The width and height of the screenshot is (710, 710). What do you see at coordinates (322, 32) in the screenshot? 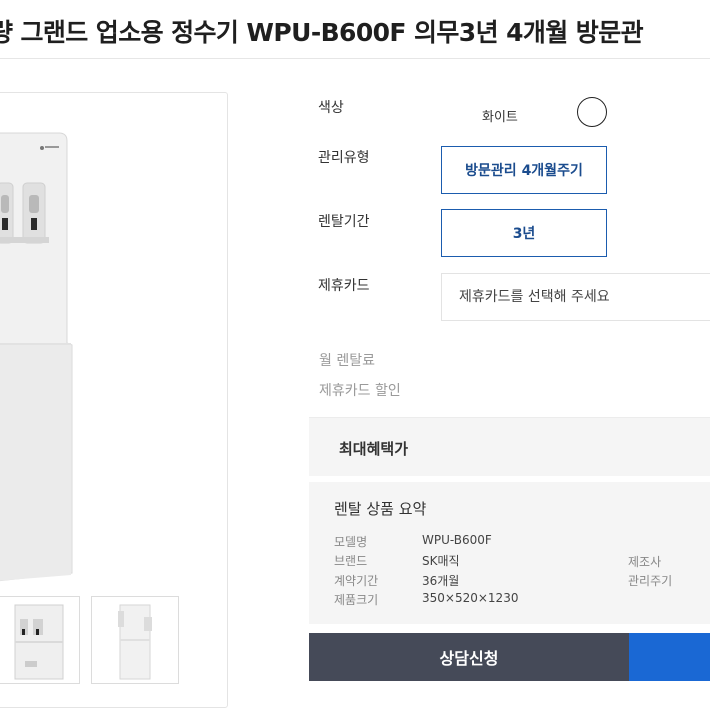
I see `product-title: 량 그랜드 업소용 정수기 WPU-B600F 의무3년 4개월 방문관` at bounding box center [322, 32].